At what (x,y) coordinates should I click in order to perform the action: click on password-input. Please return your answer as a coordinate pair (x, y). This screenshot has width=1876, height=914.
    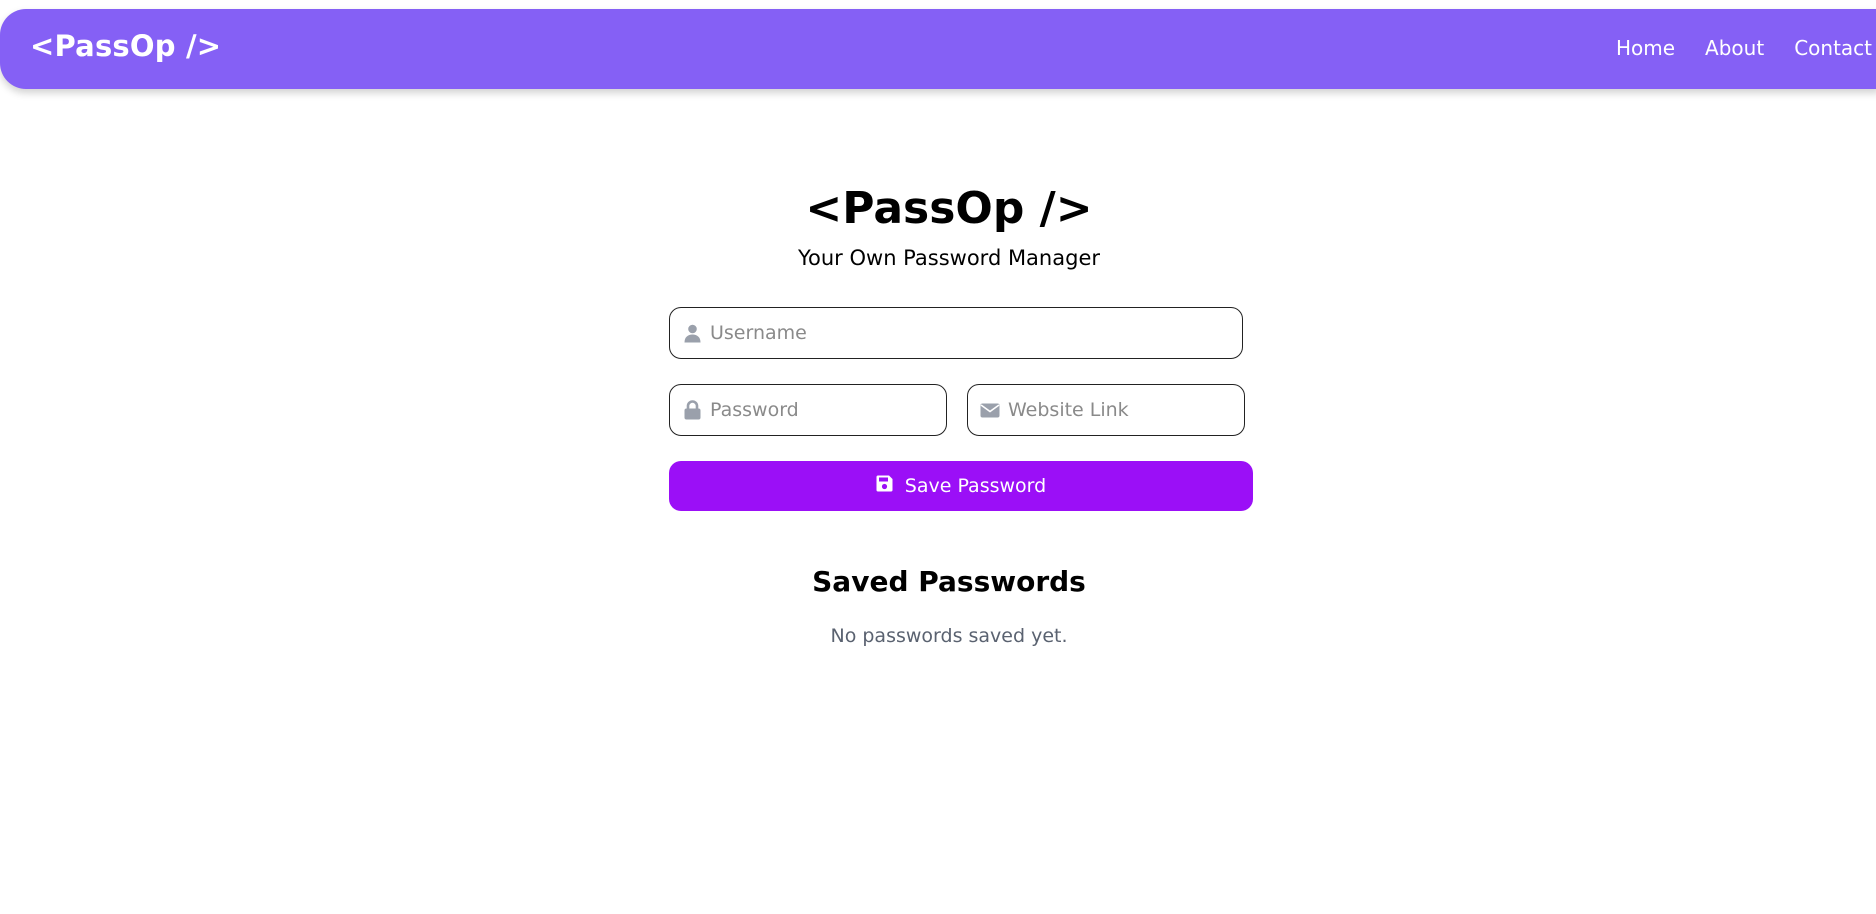
    Looking at the image, I should click on (823, 410).